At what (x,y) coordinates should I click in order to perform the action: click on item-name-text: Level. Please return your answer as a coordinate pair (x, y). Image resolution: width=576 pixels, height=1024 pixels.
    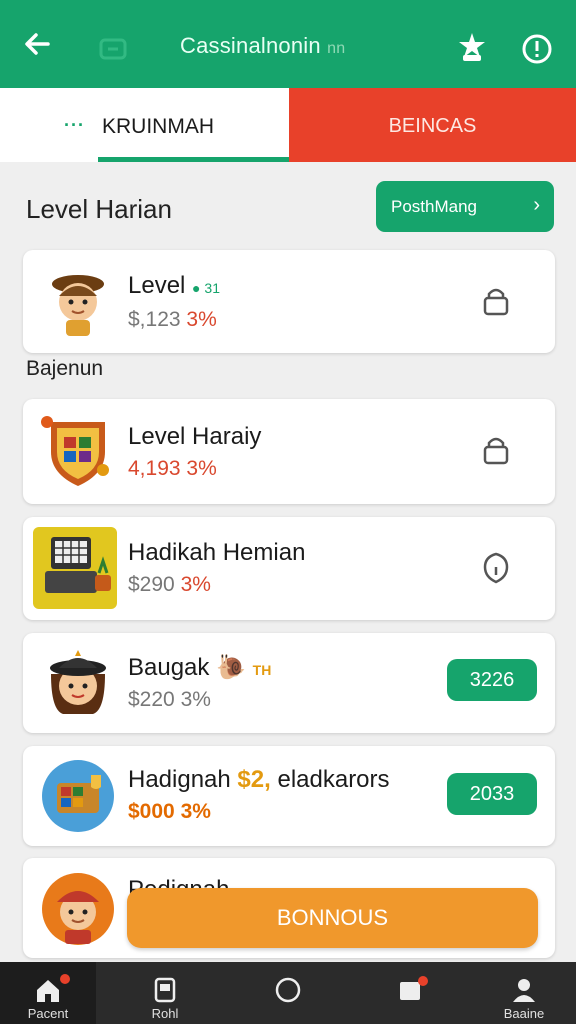
    Looking at the image, I should click on (157, 285).